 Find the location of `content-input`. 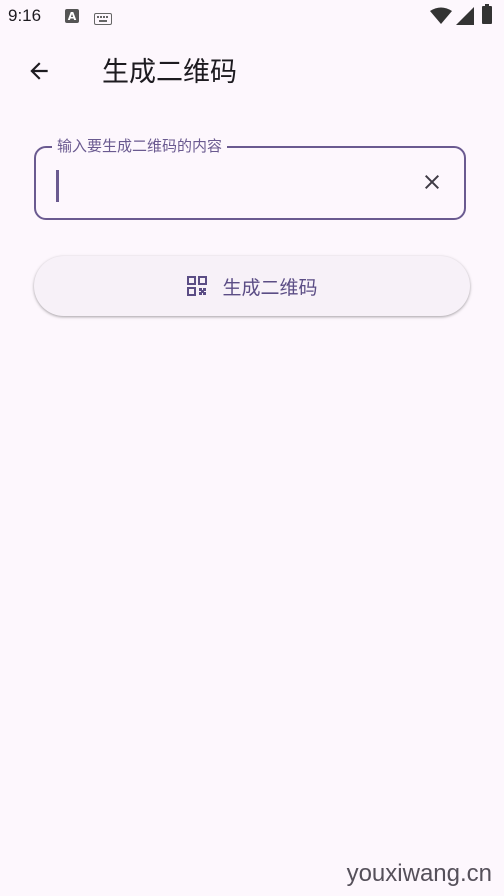

content-input is located at coordinates (224, 183).